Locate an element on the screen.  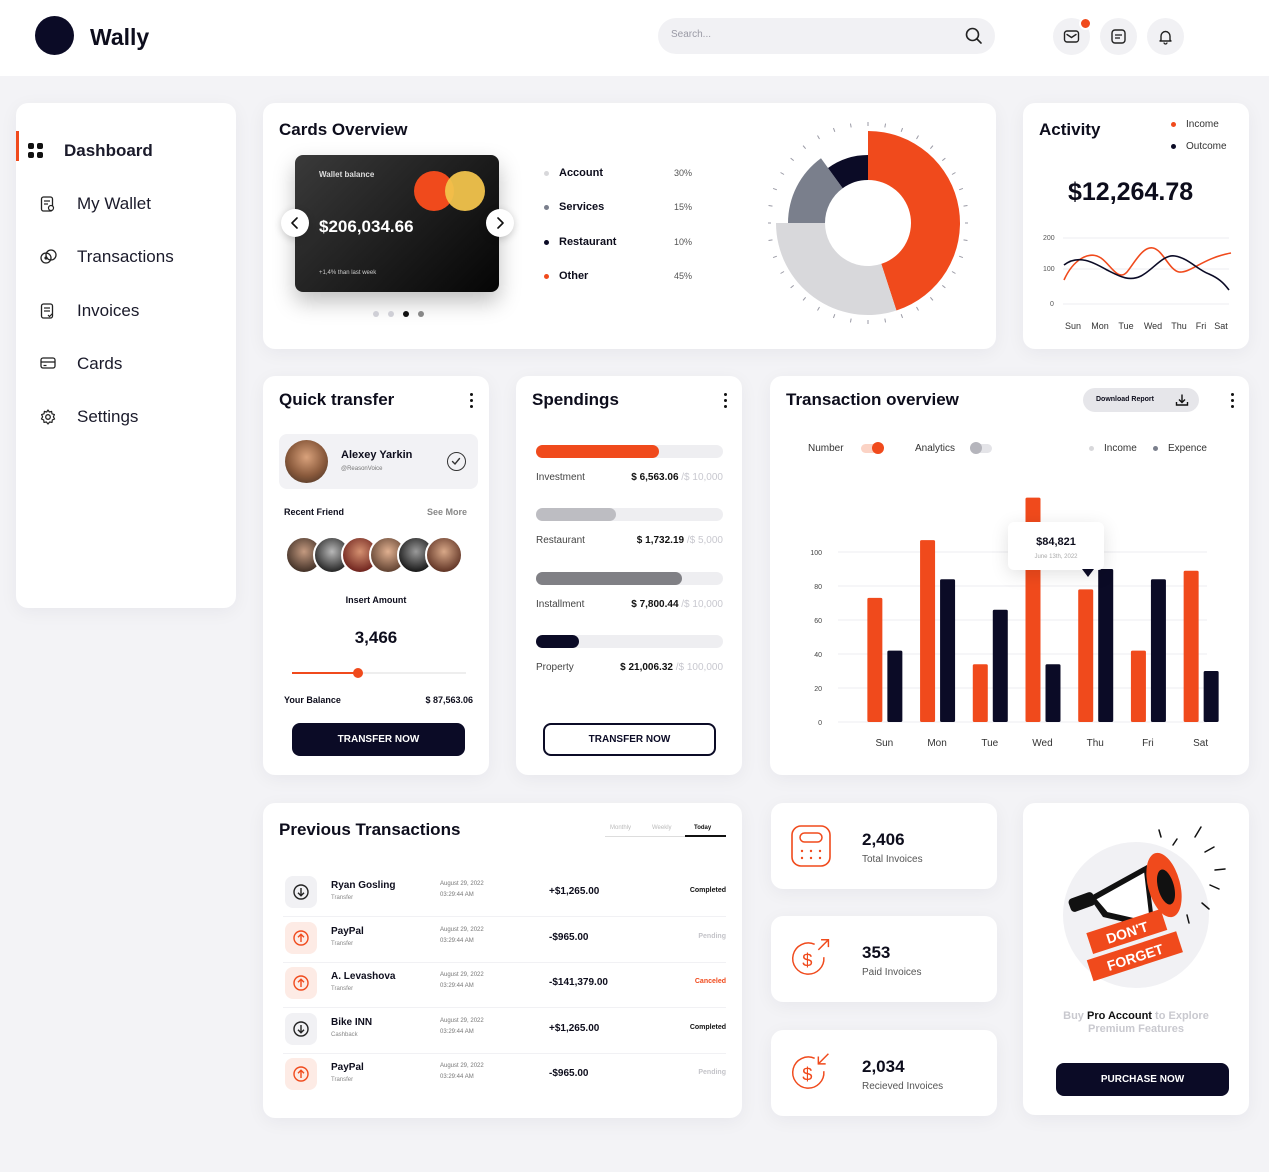
bar-fri-orange is located at coordinates (1138, 686).